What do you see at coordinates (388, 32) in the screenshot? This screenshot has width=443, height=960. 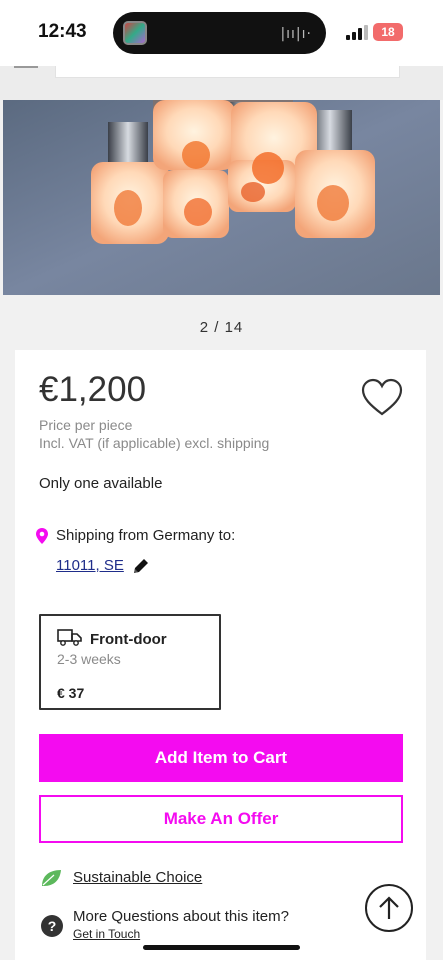 I see `battery-icon: 18` at bounding box center [388, 32].